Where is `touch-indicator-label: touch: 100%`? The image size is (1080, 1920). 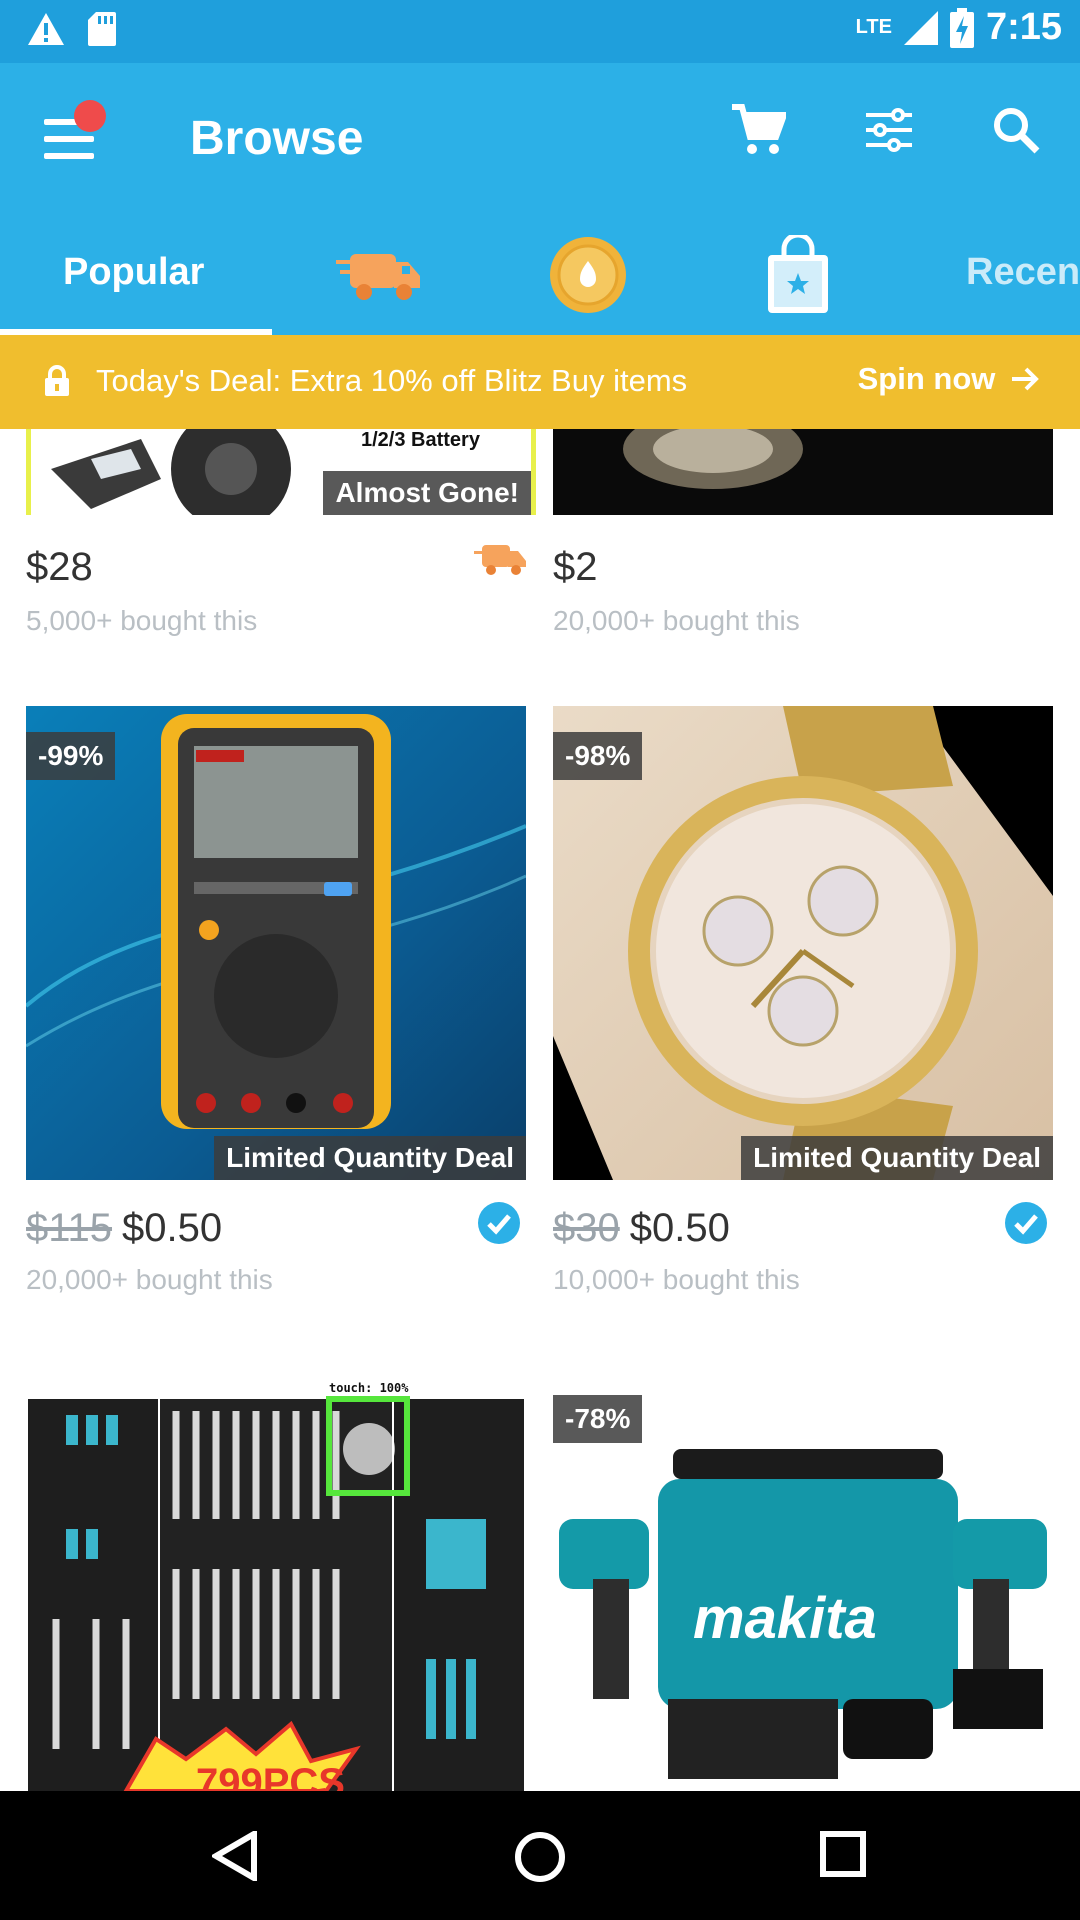
touch-indicator-label: touch: 100% is located at coordinates (369, 1388).